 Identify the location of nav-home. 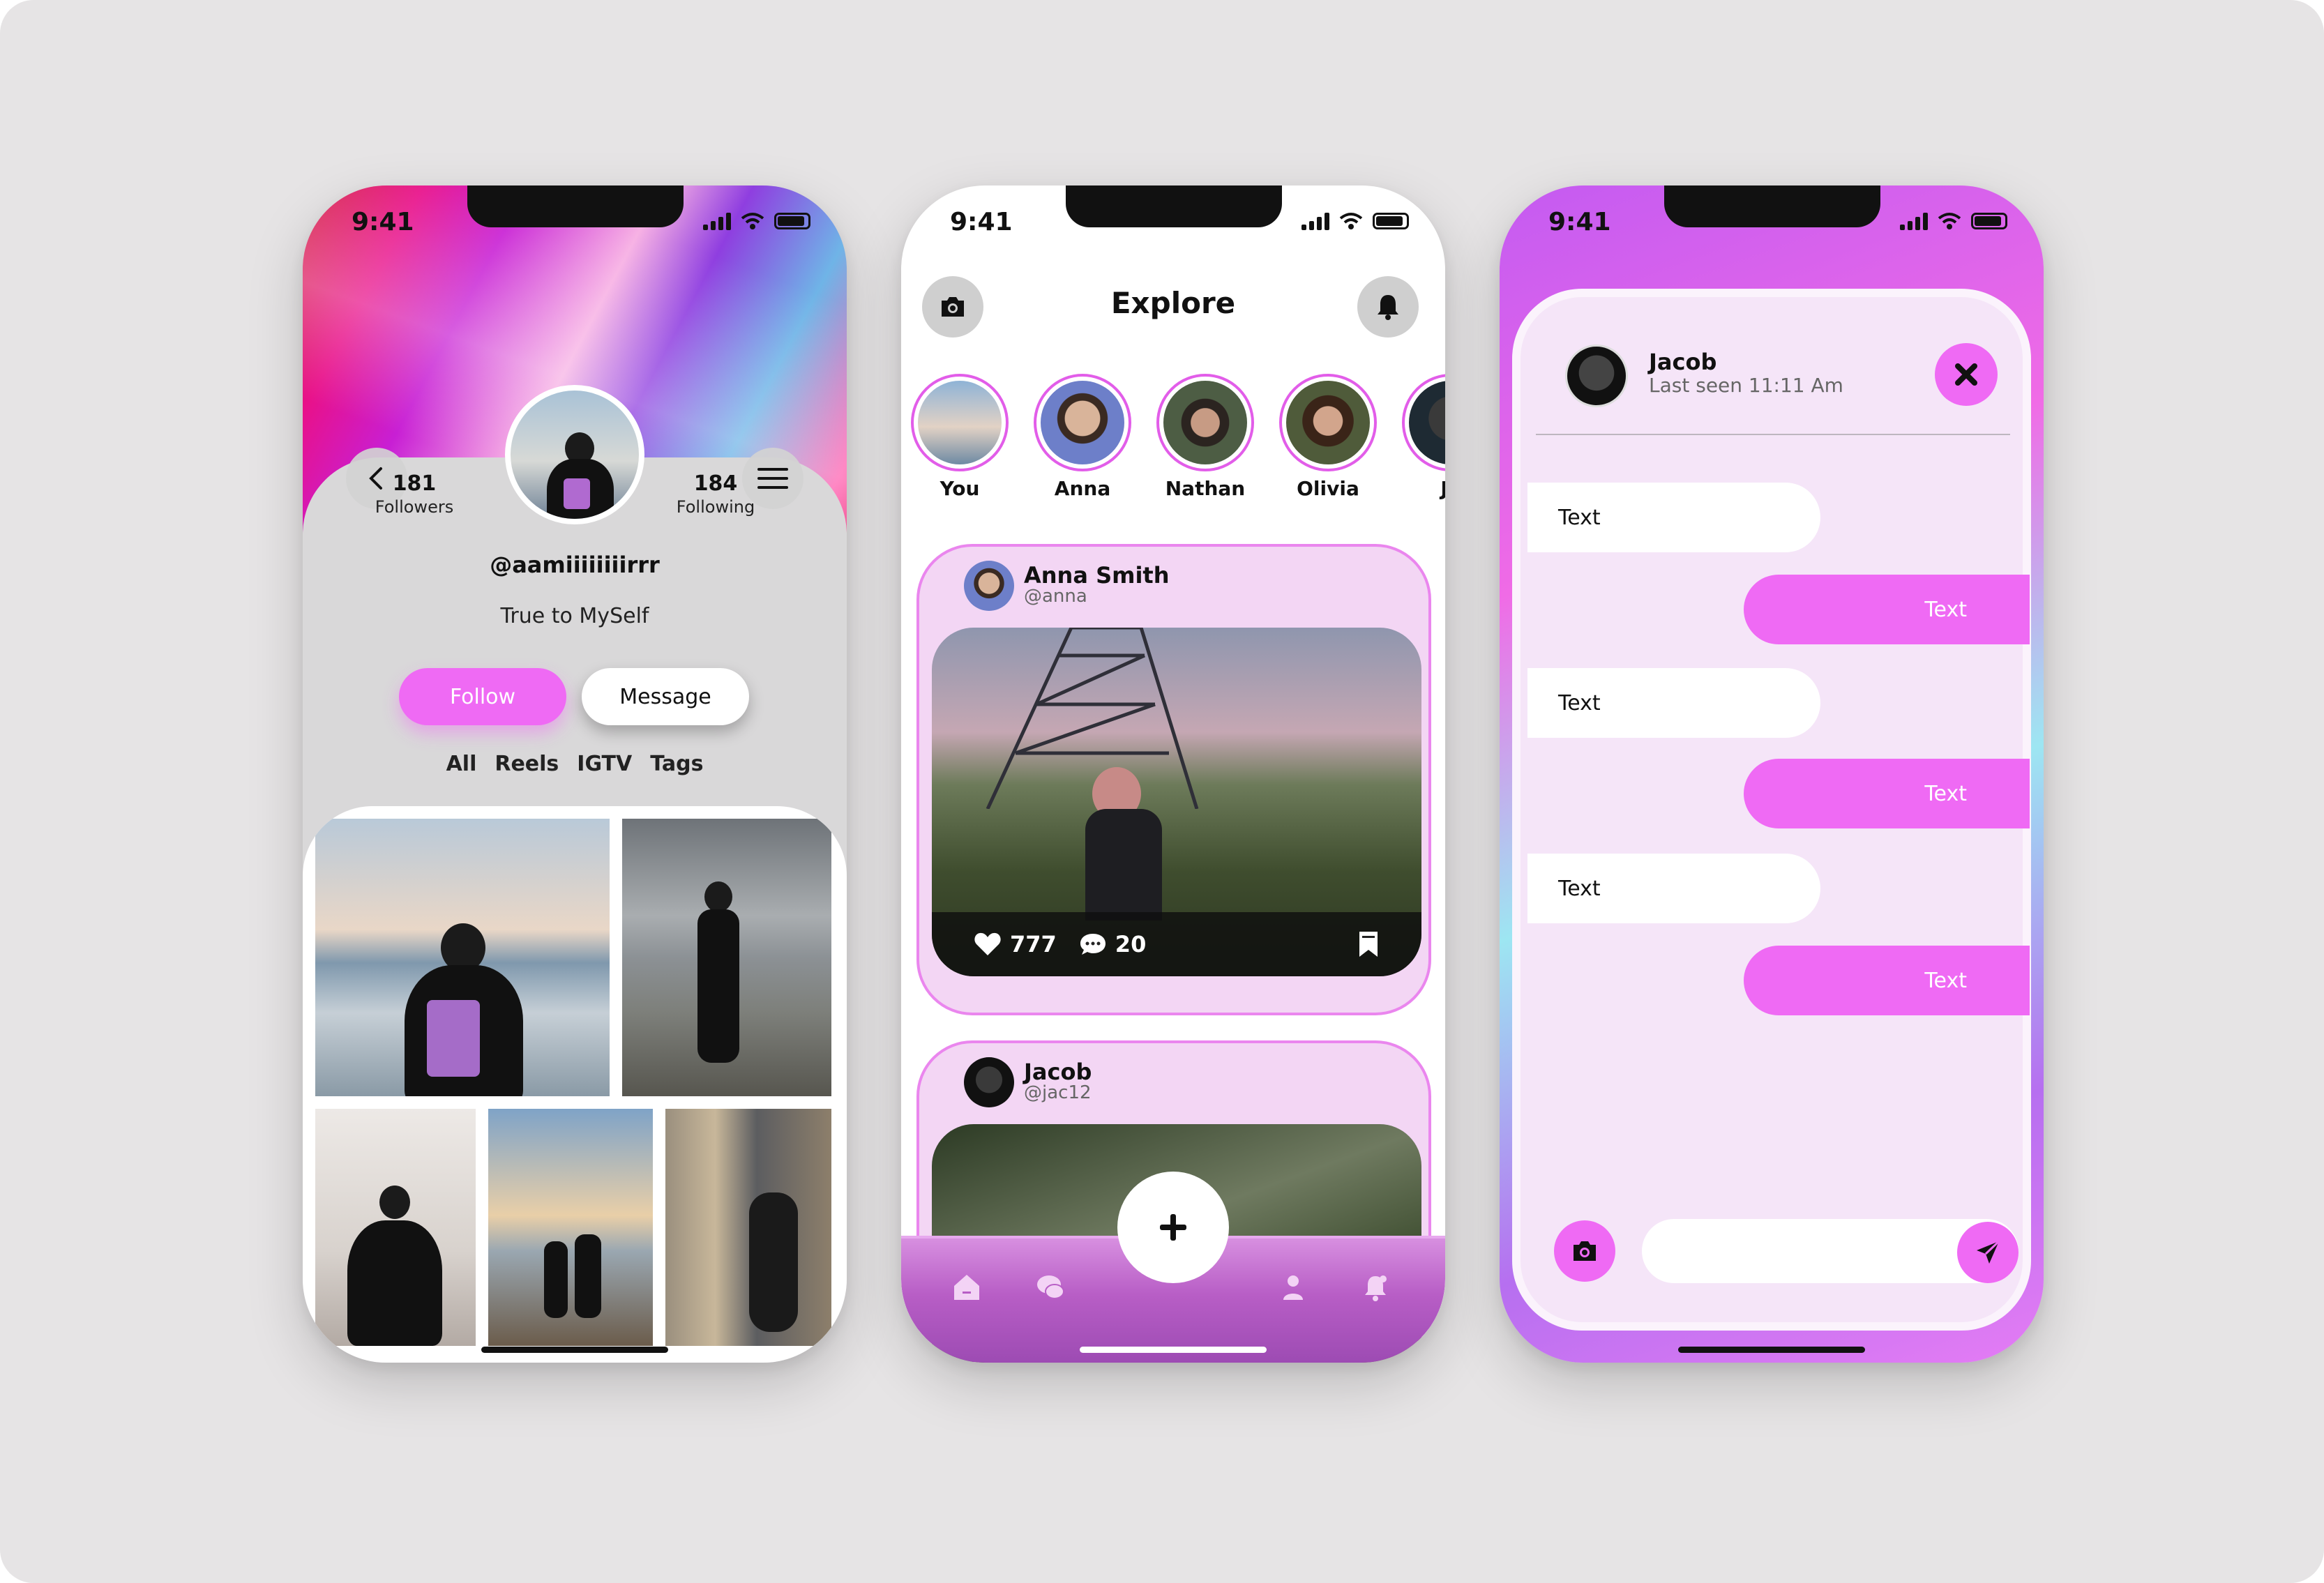
(966, 1287).